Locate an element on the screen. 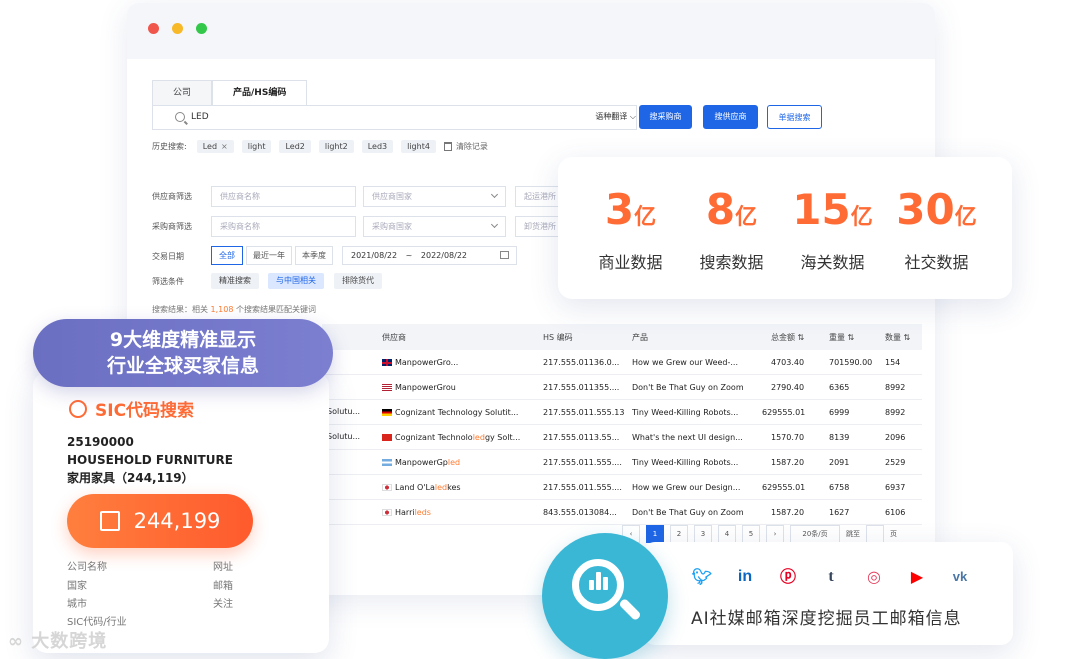 This screenshot has width=1080, height=659. chevron-down-icon is located at coordinates (494, 194).